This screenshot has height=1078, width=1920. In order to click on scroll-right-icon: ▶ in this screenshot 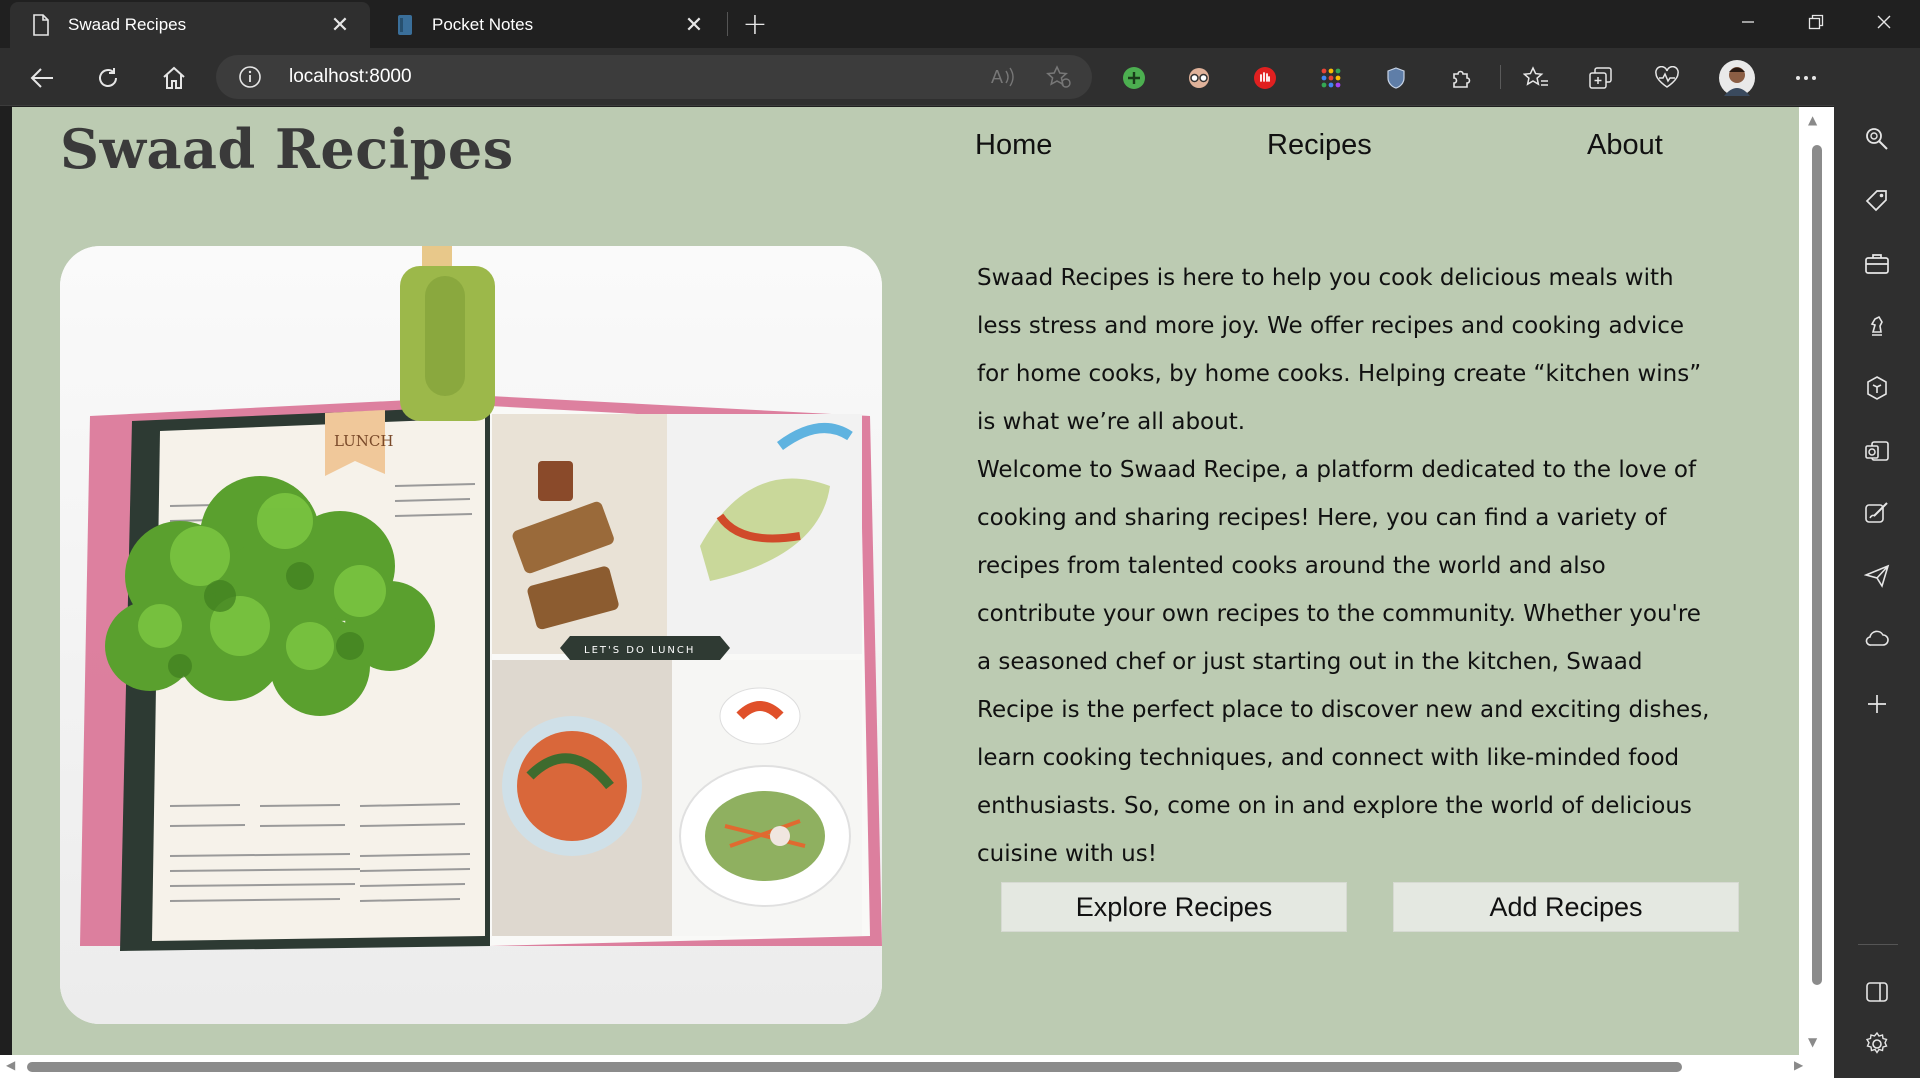, I will do `click(1798, 1065)`.